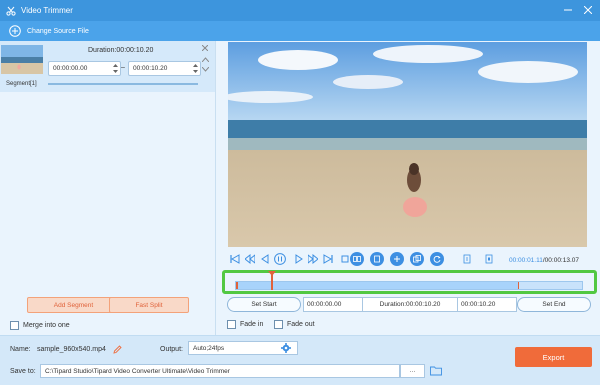 The width and height of the screenshot is (600, 385). Describe the element at coordinates (235, 259) in the screenshot. I see `skip-start-icon` at that location.